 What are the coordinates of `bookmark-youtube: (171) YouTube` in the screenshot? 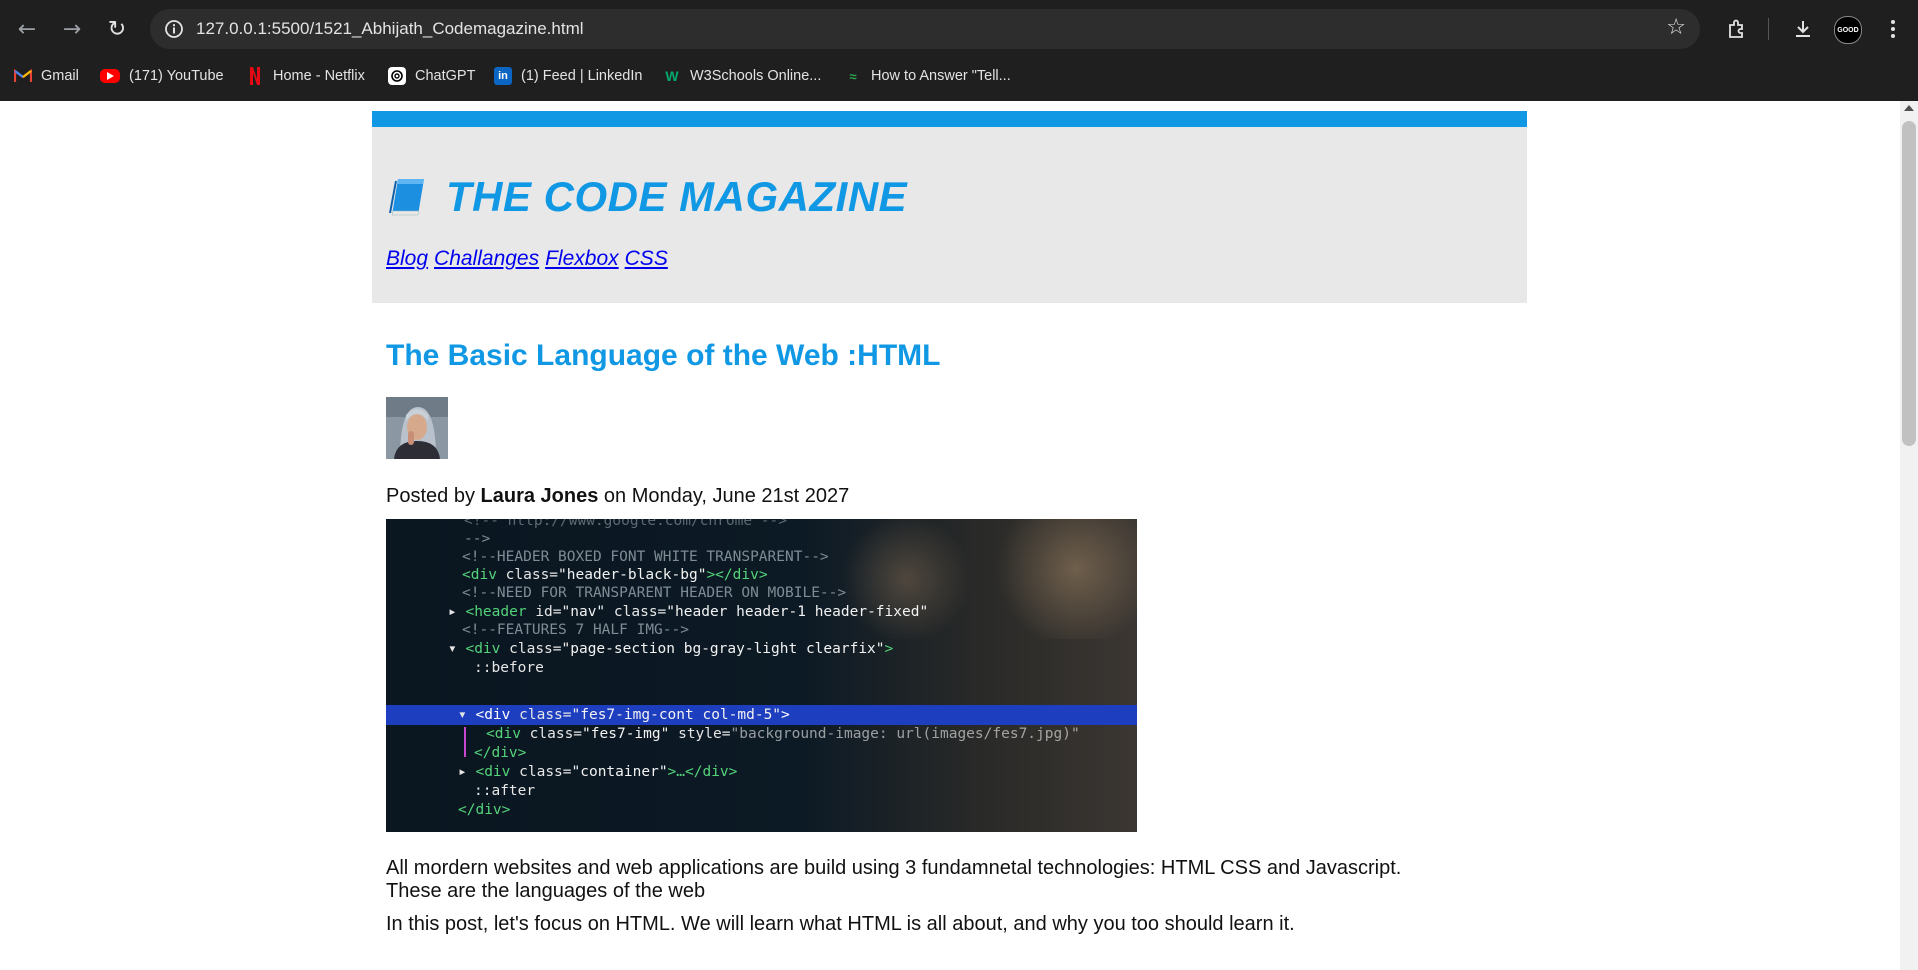 It's located at (162, 76).